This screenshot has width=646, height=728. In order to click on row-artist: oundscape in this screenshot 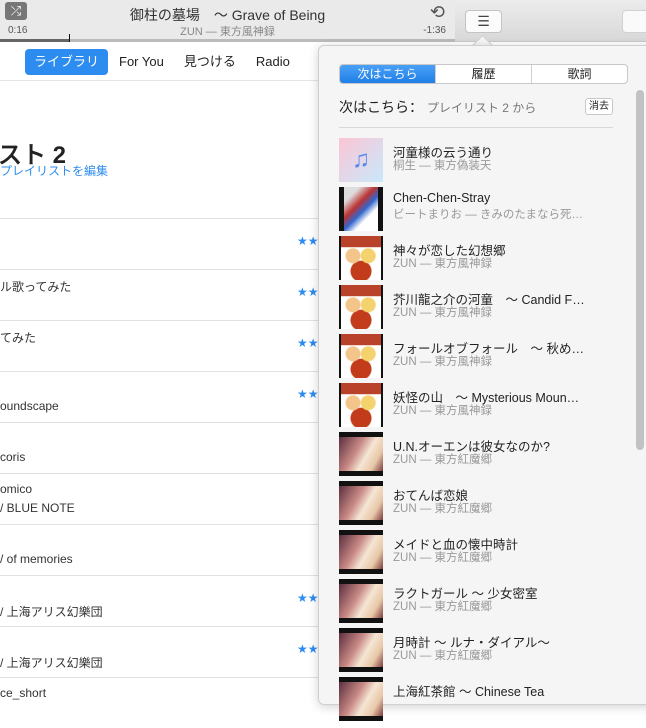, I will do `click(29, 406)`.